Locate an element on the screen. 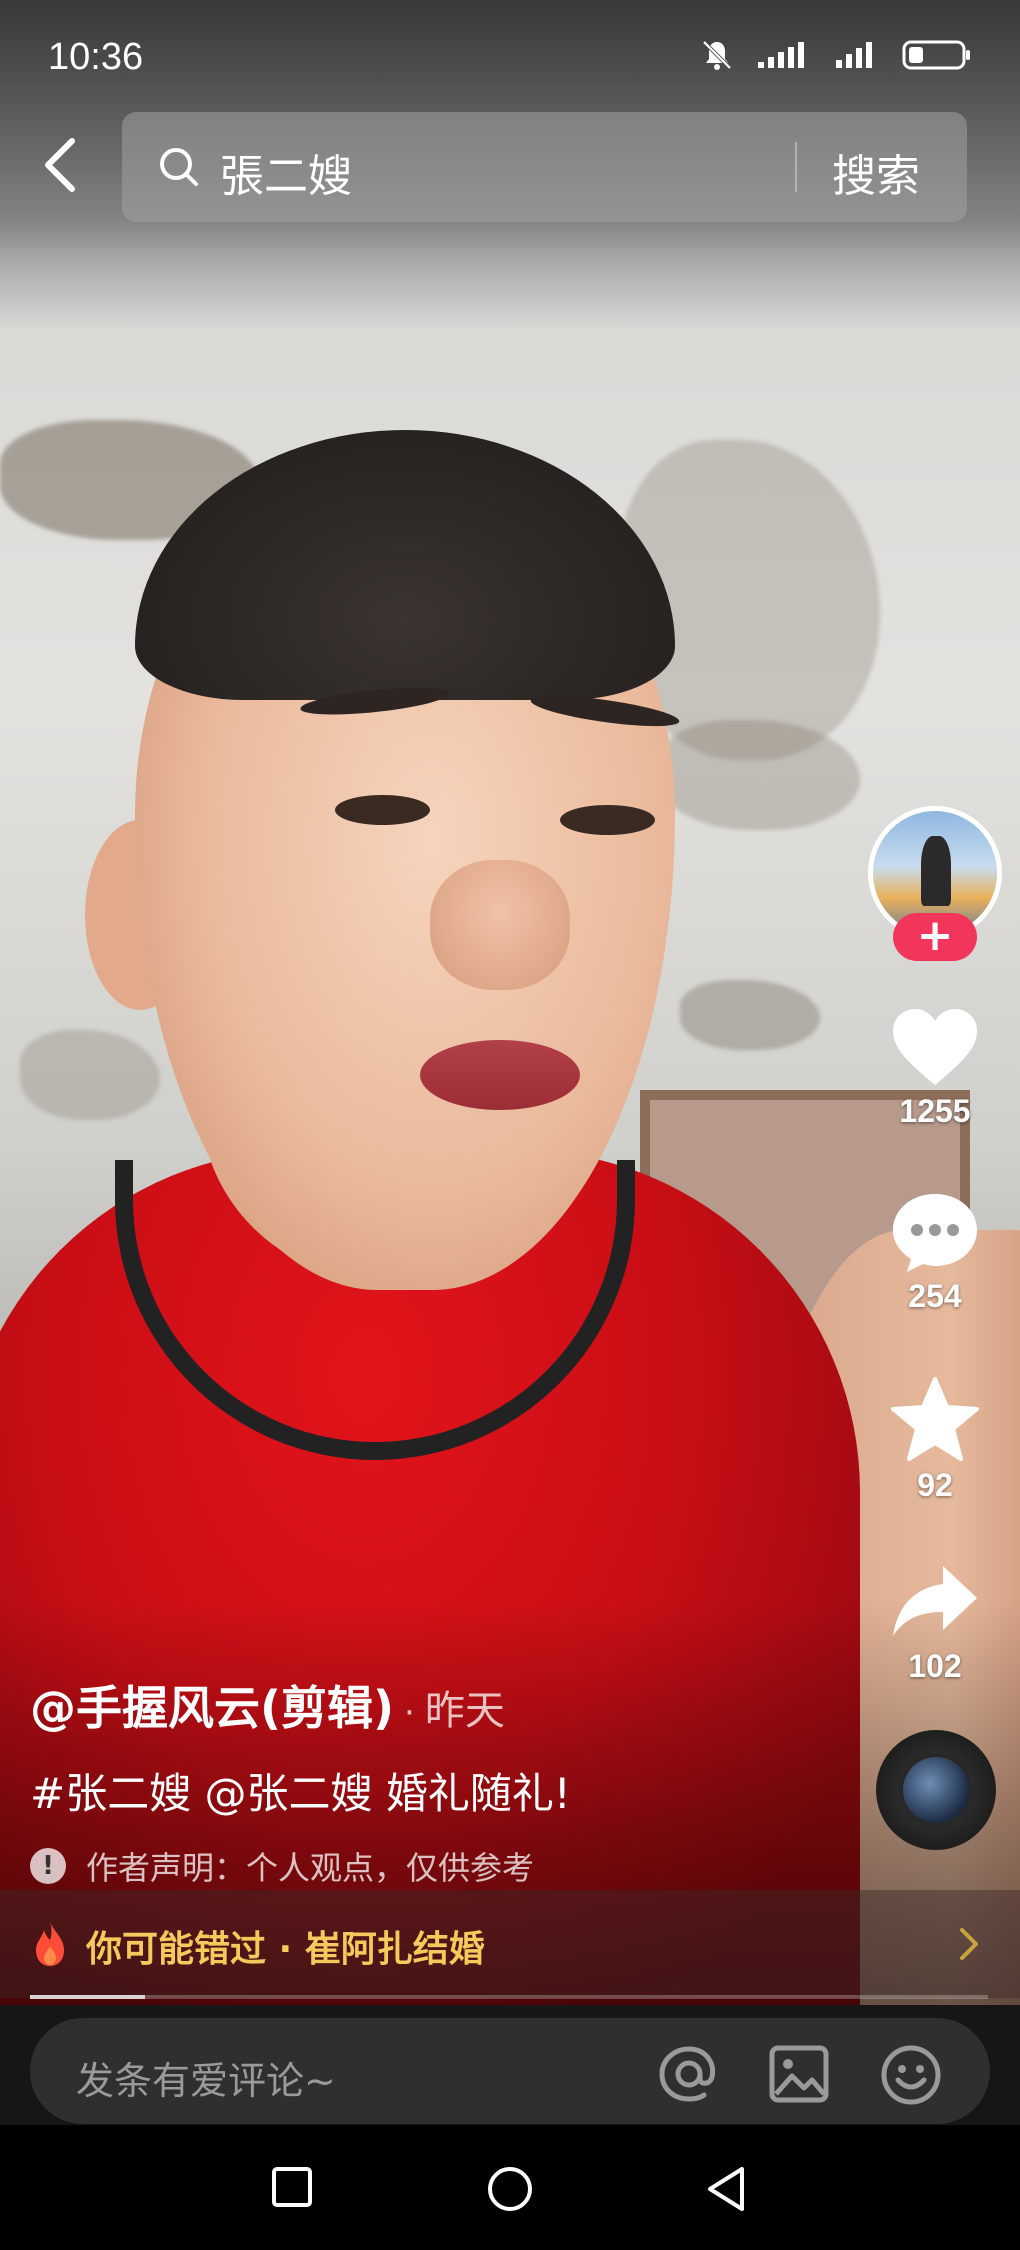 The image size is (1020, 2250). comment-icon is located at coordinates (935, 1233).